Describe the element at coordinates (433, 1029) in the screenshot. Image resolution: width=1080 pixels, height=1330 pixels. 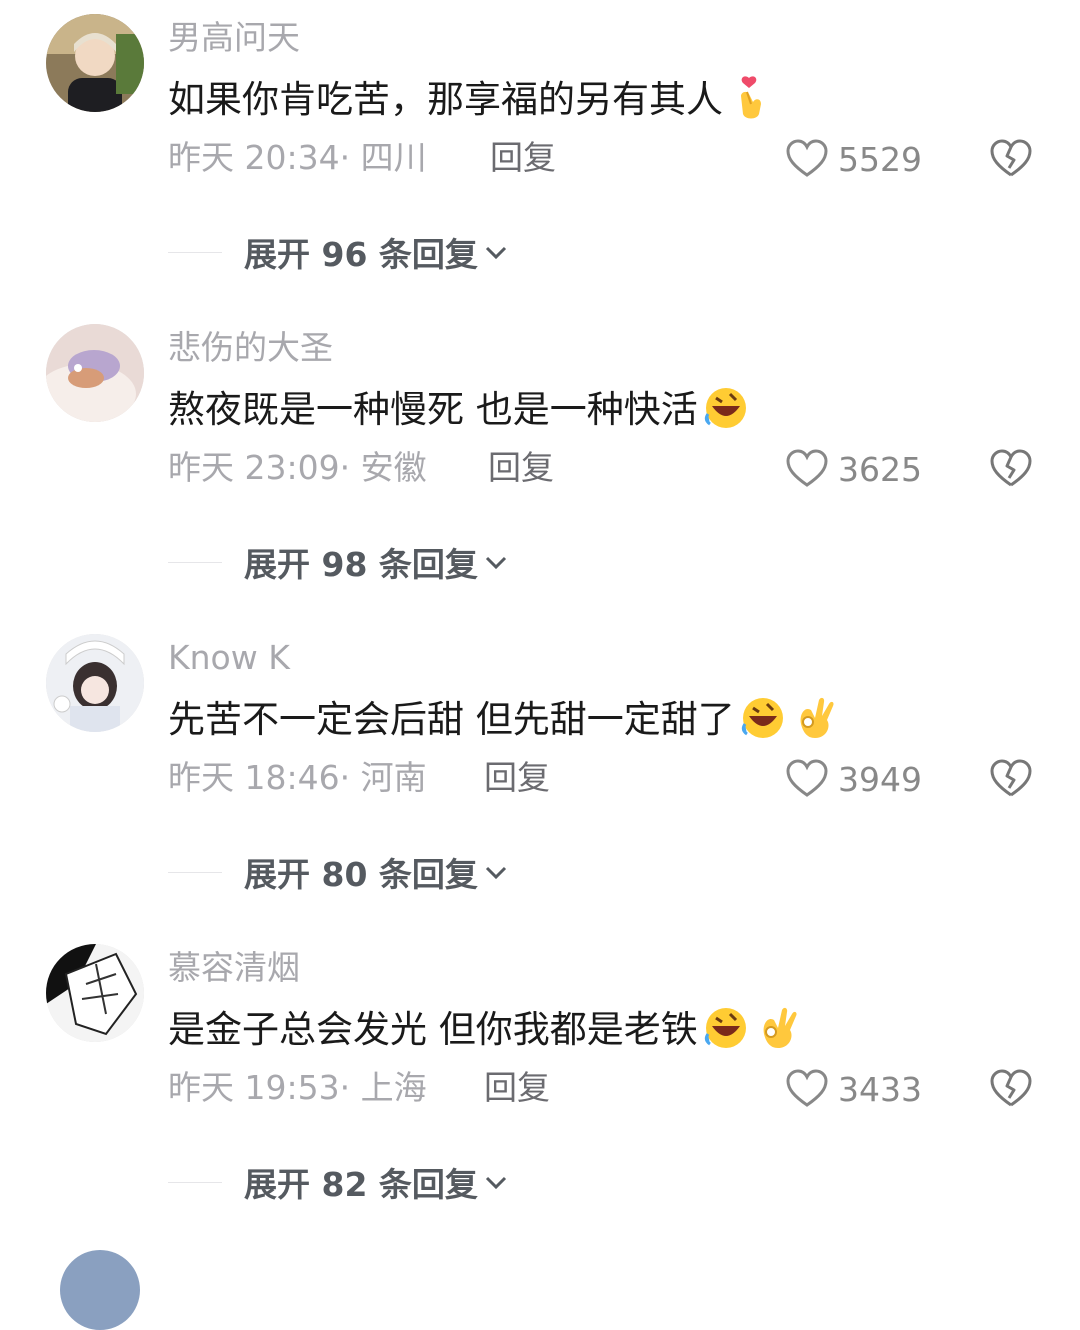
I see `comment-text-content: 是金子总会发光 但你我都是老铁` at that location.